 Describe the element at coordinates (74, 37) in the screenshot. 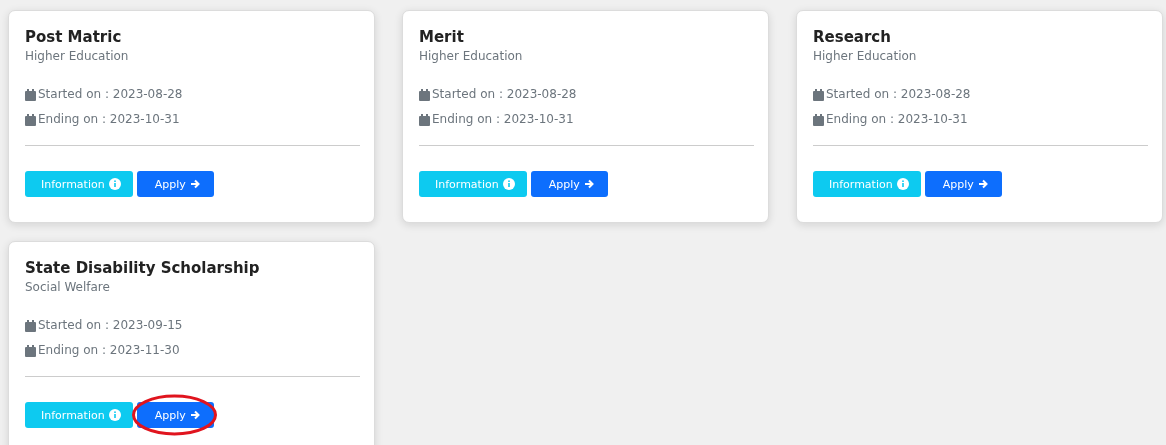

I see `card-title: Post Matric` at that location.